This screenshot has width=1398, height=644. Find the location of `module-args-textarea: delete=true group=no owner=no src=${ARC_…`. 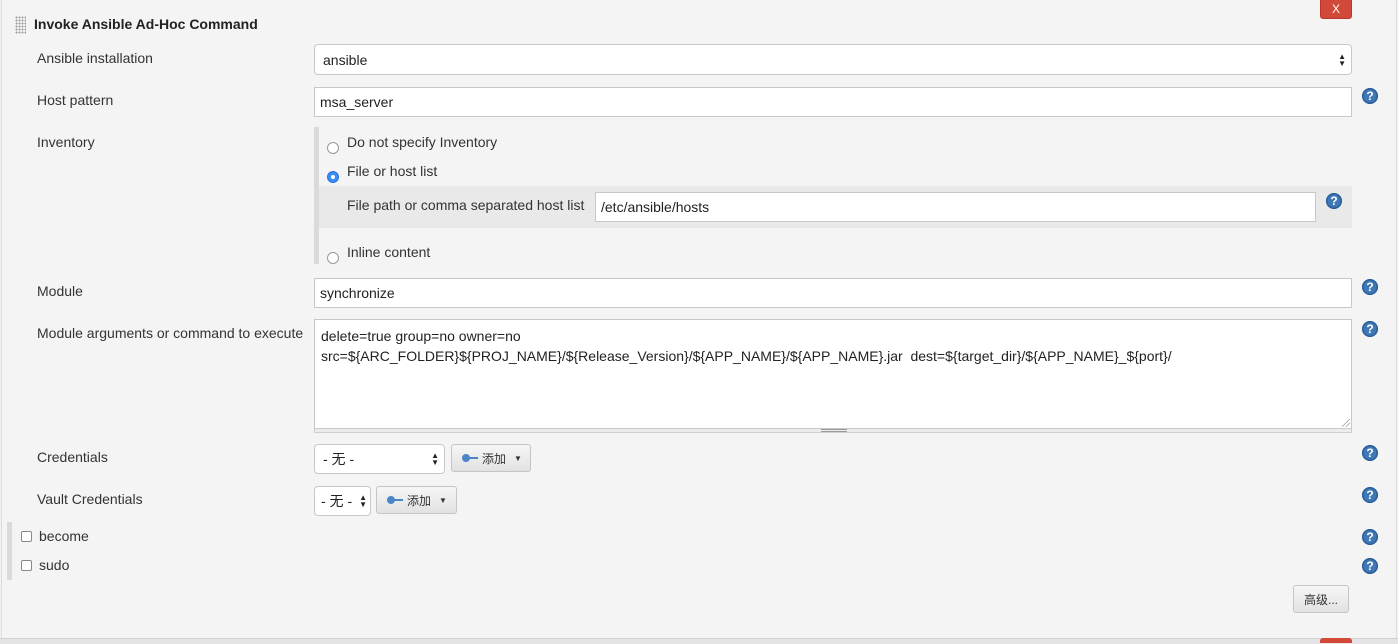

module-args-textarea: delete=true group=no owner=no src=${ARC_… is located at coordinates (833, 374).